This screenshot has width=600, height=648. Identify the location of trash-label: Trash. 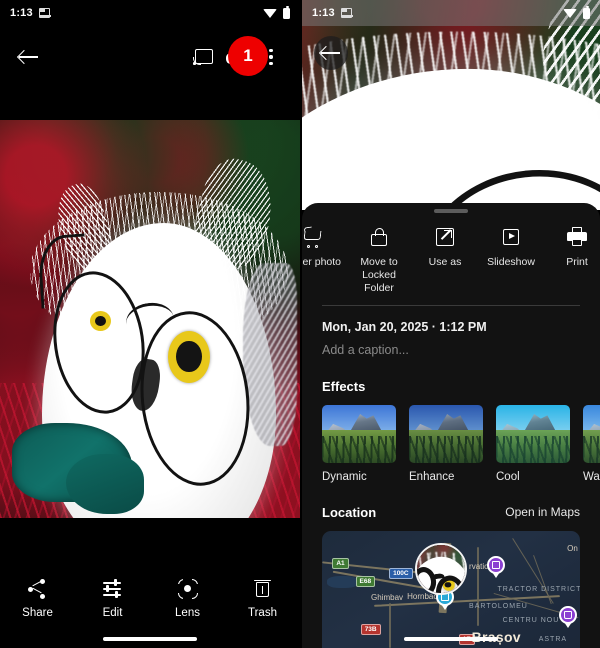
(262, 613).